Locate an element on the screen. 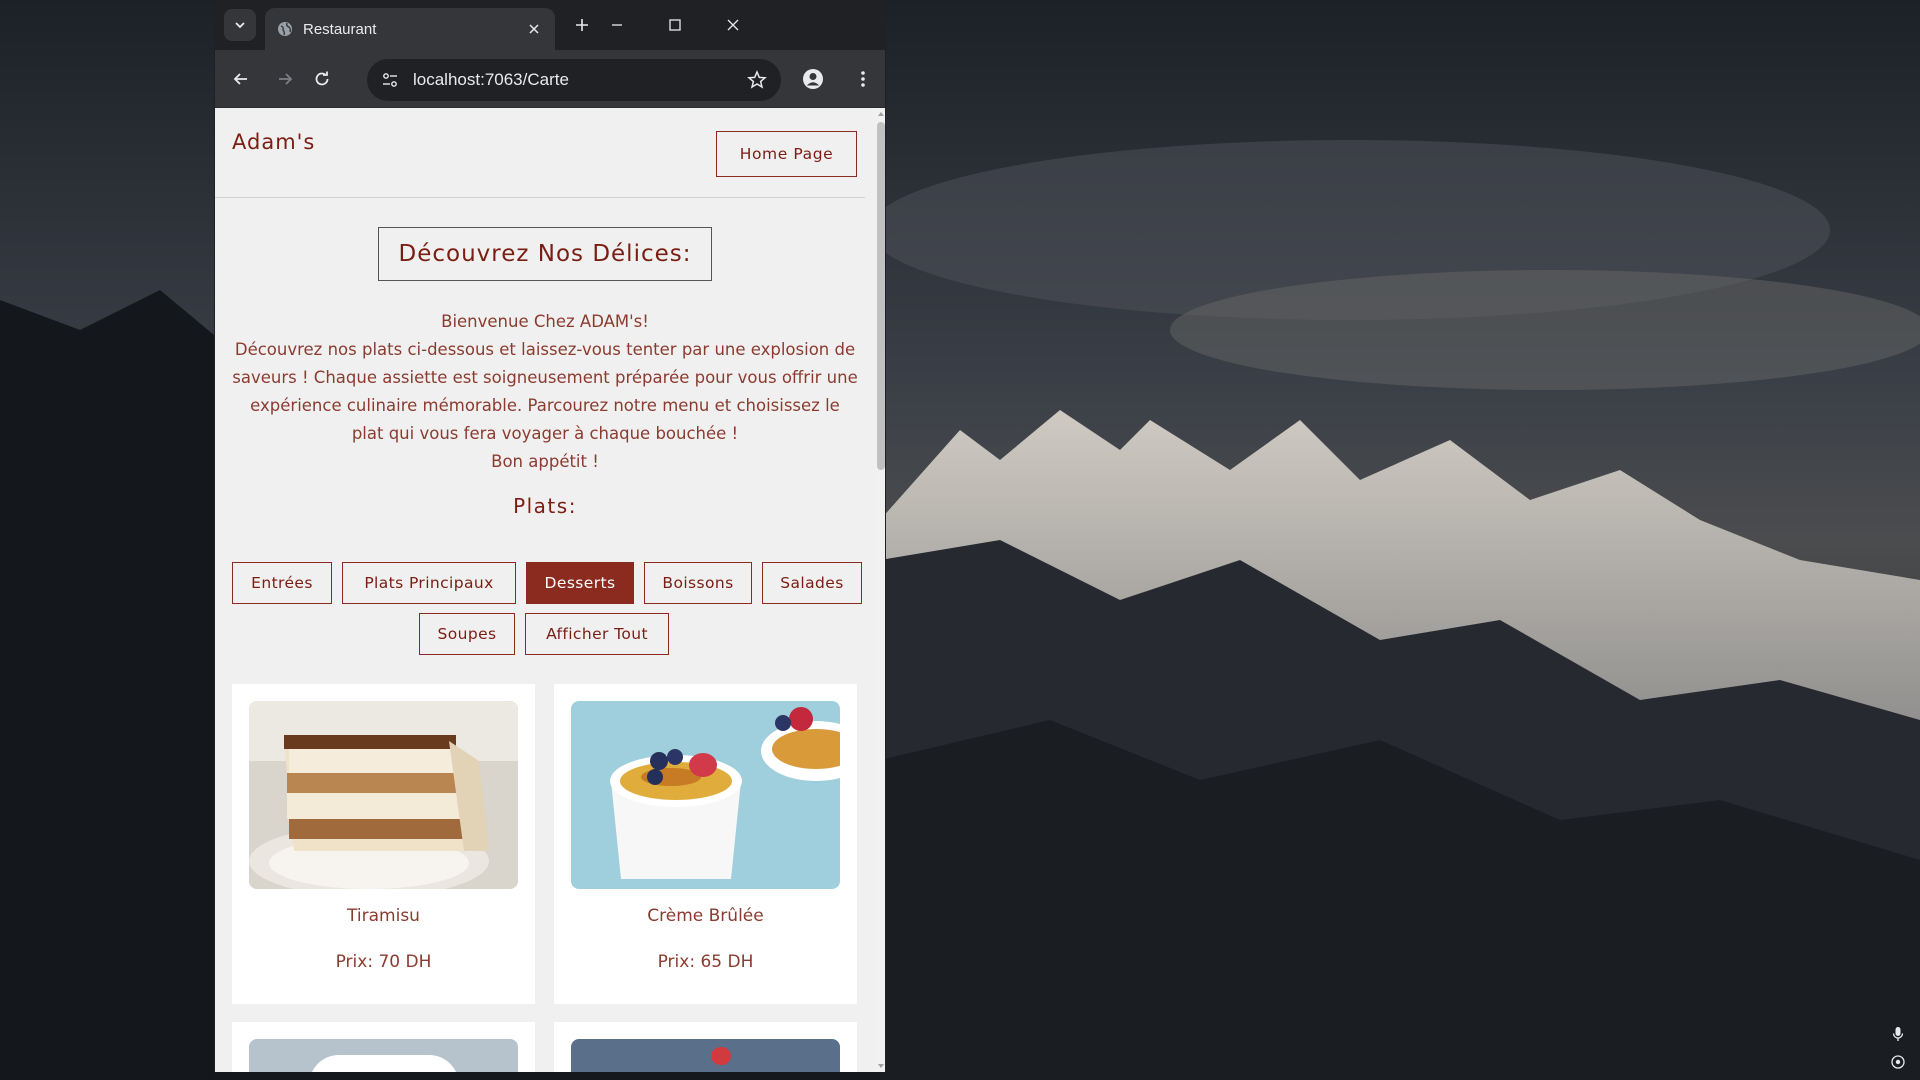 This screenshot has height=1080, width=1920. more-vertical-icon is located at coordinates (863, 79).